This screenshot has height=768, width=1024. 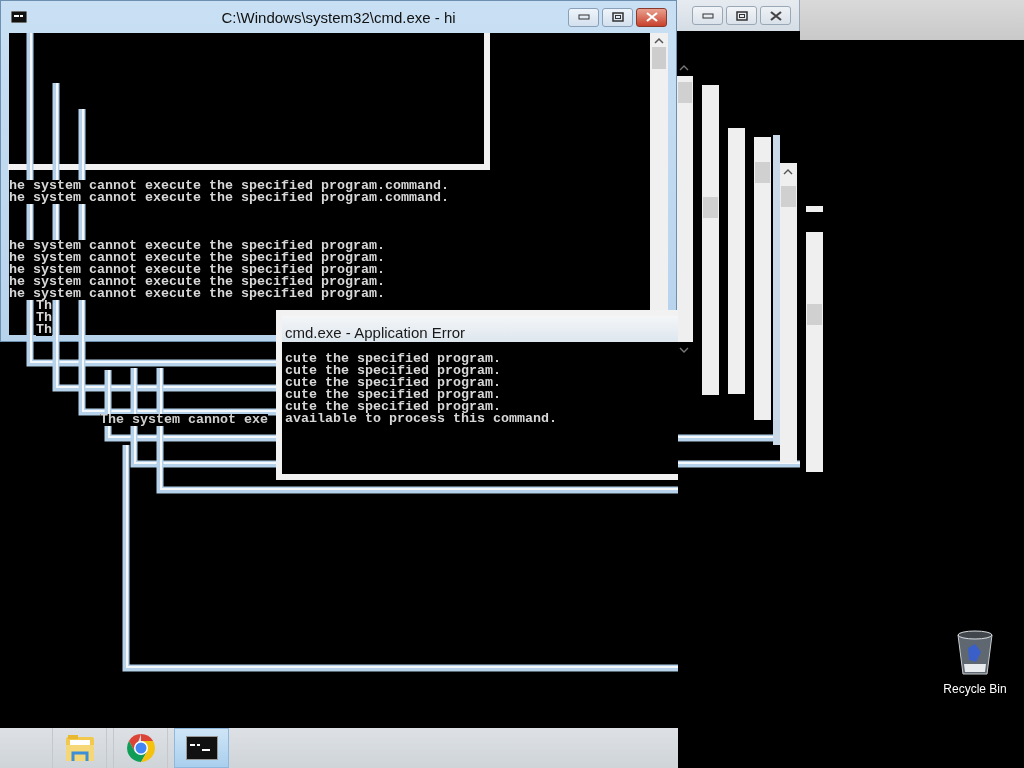 I want to click on scroll-thumb, so click(x=659, y=58).